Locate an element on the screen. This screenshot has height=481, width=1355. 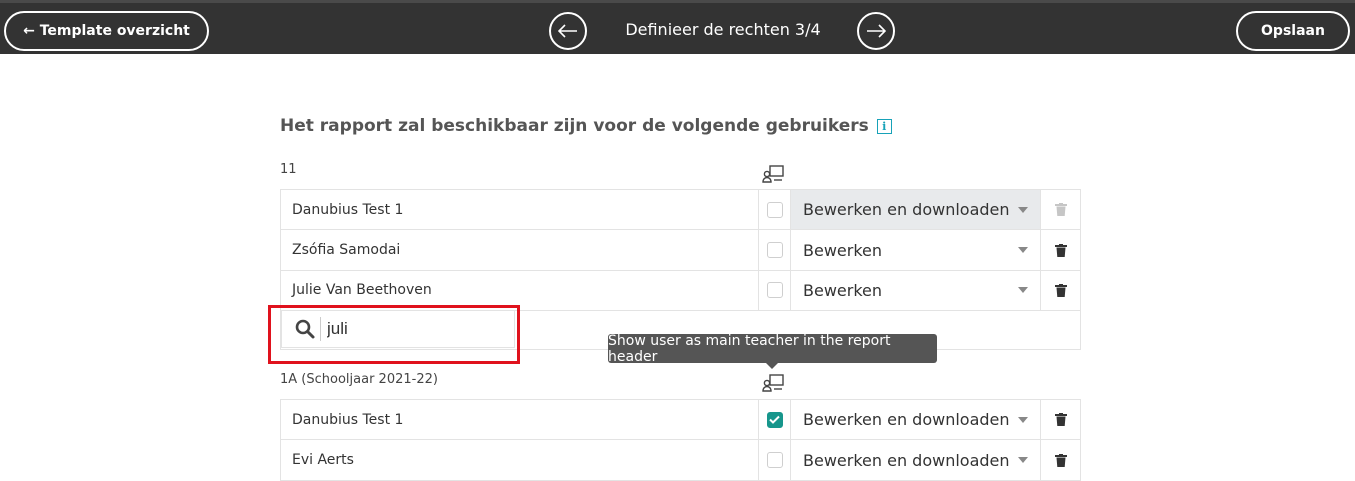
next-step-button is located at coordinates (876, 31).